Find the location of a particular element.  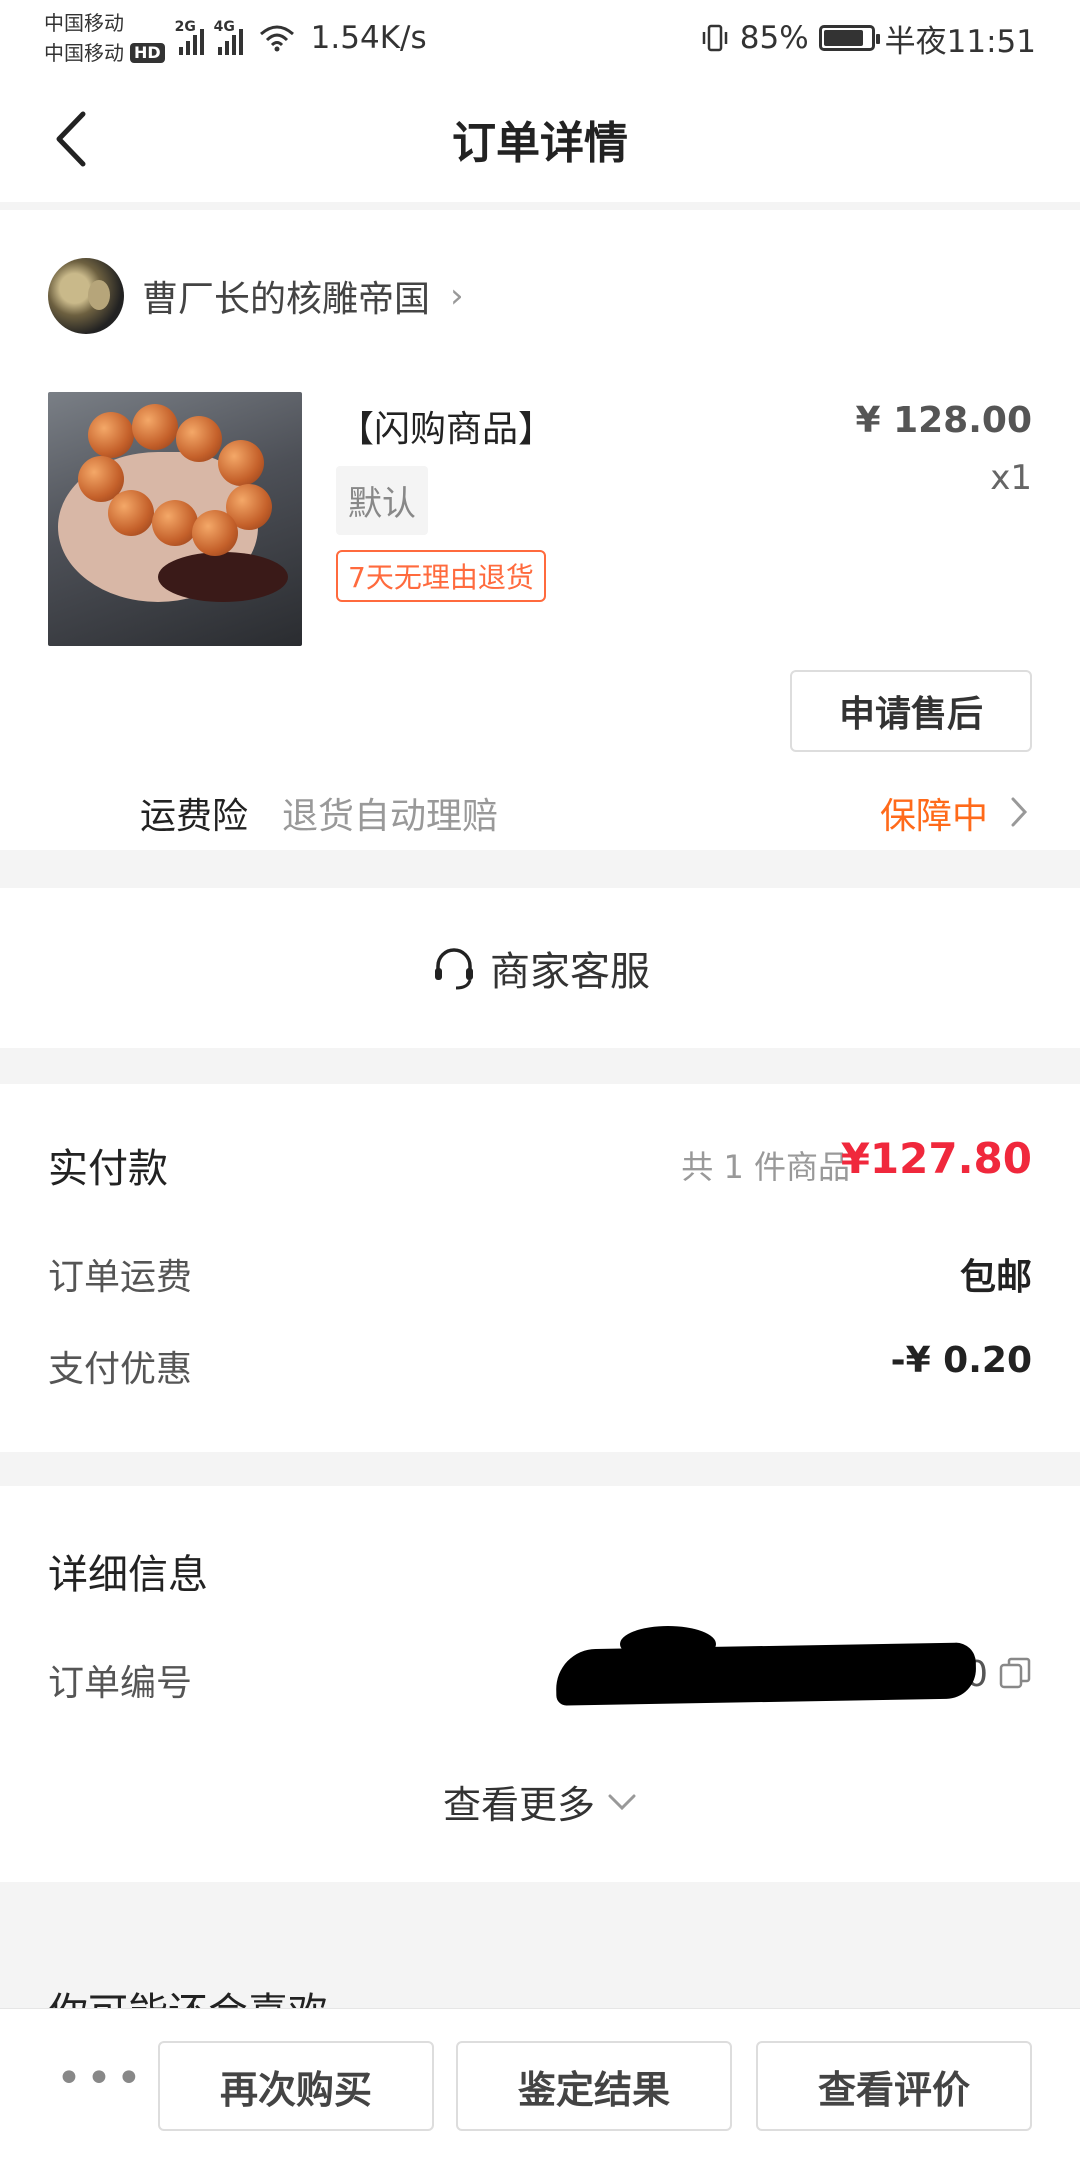

network-speed: 1.54K/s is located at coordinates (368, 38).